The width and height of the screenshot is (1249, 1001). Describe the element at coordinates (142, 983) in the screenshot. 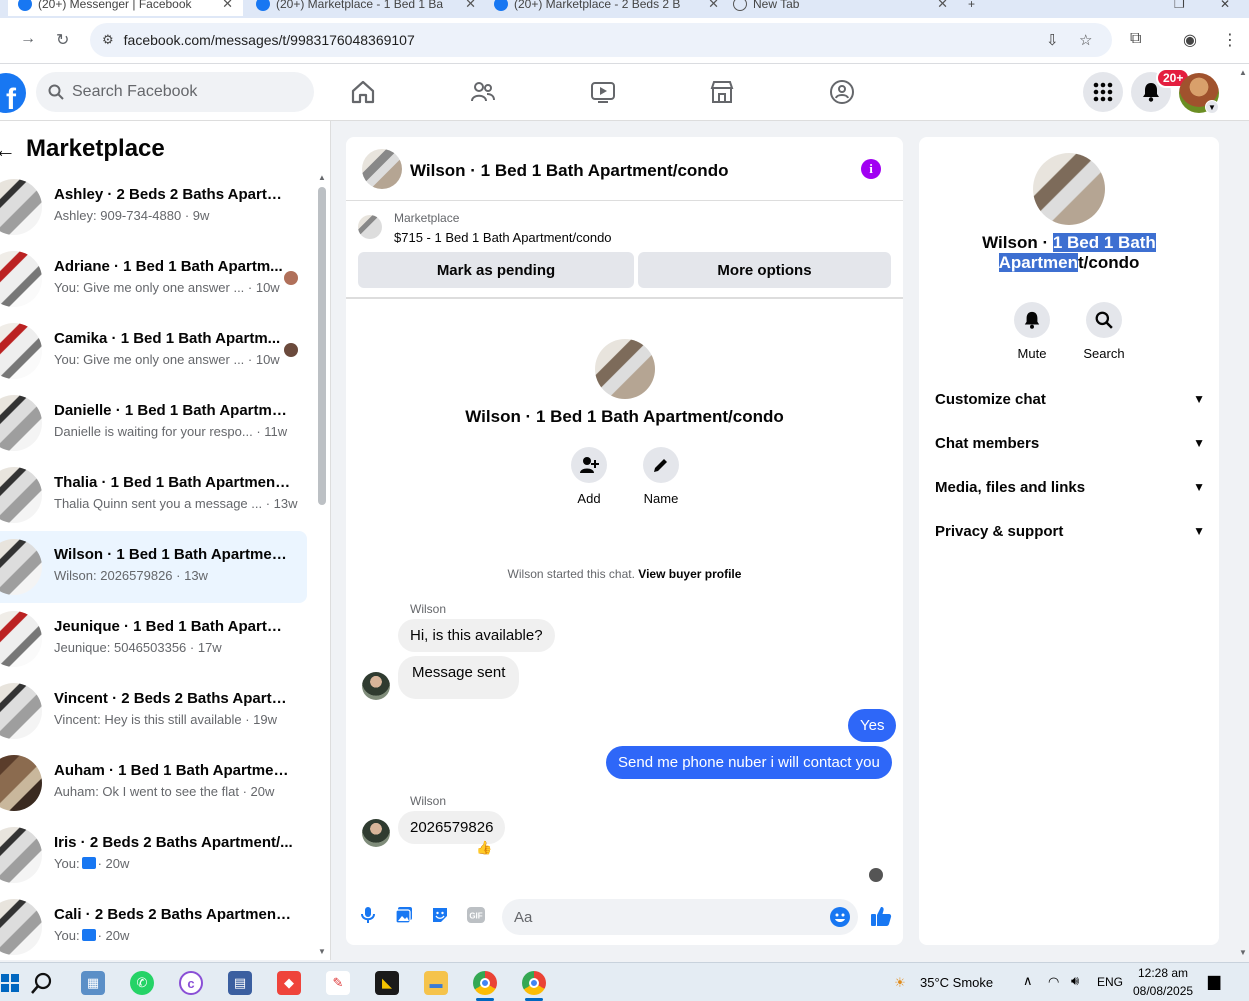

I see `whatsapp-icon: ✆` at that location.